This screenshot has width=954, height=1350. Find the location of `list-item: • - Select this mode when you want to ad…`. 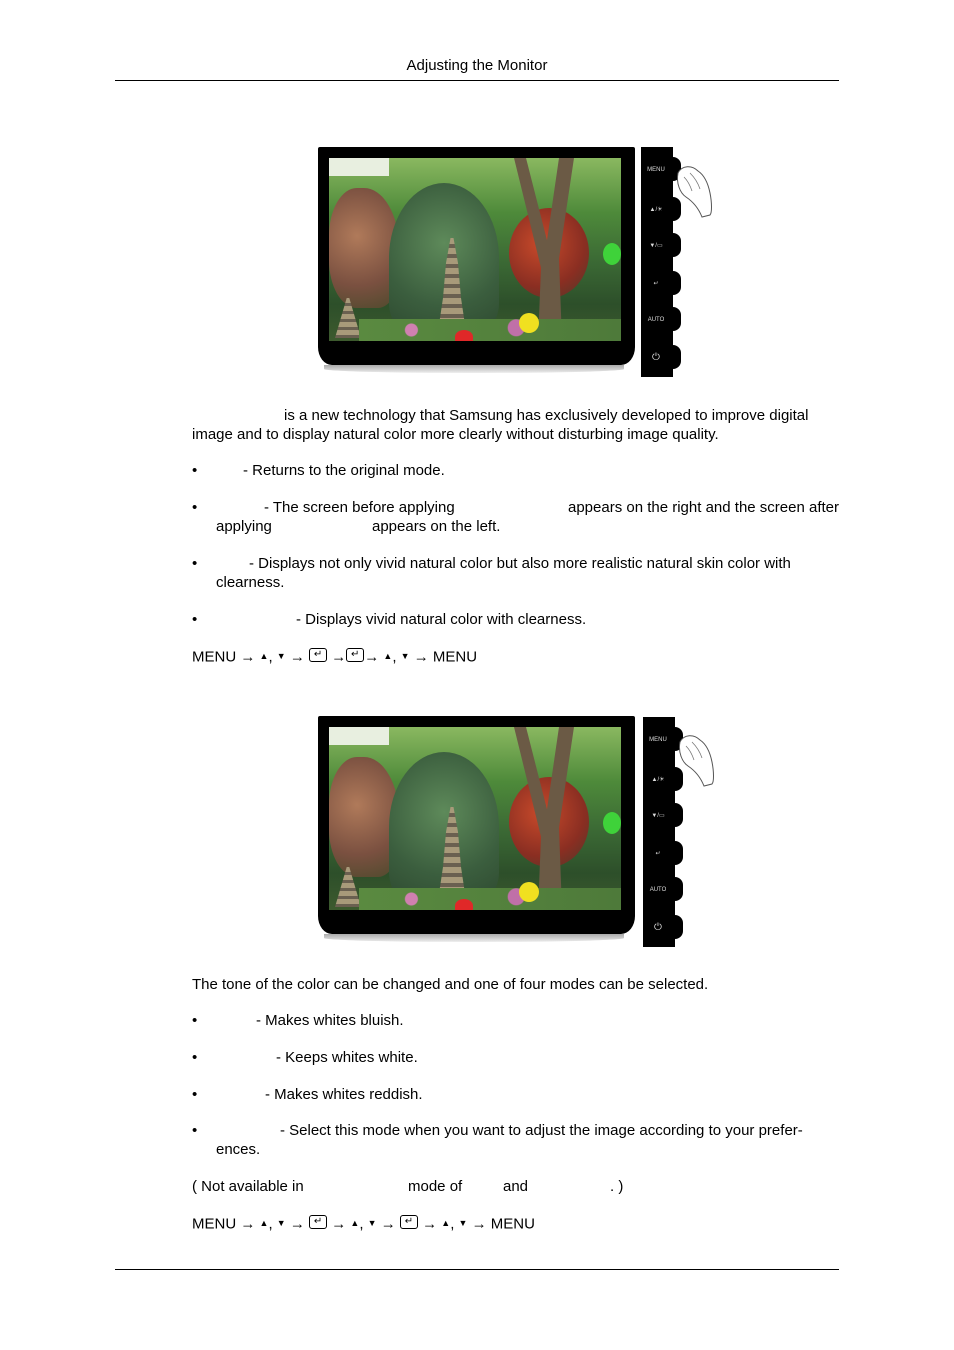

list-item: • - Select this mode when you want to ad… is located at coordinates (515, 1141).